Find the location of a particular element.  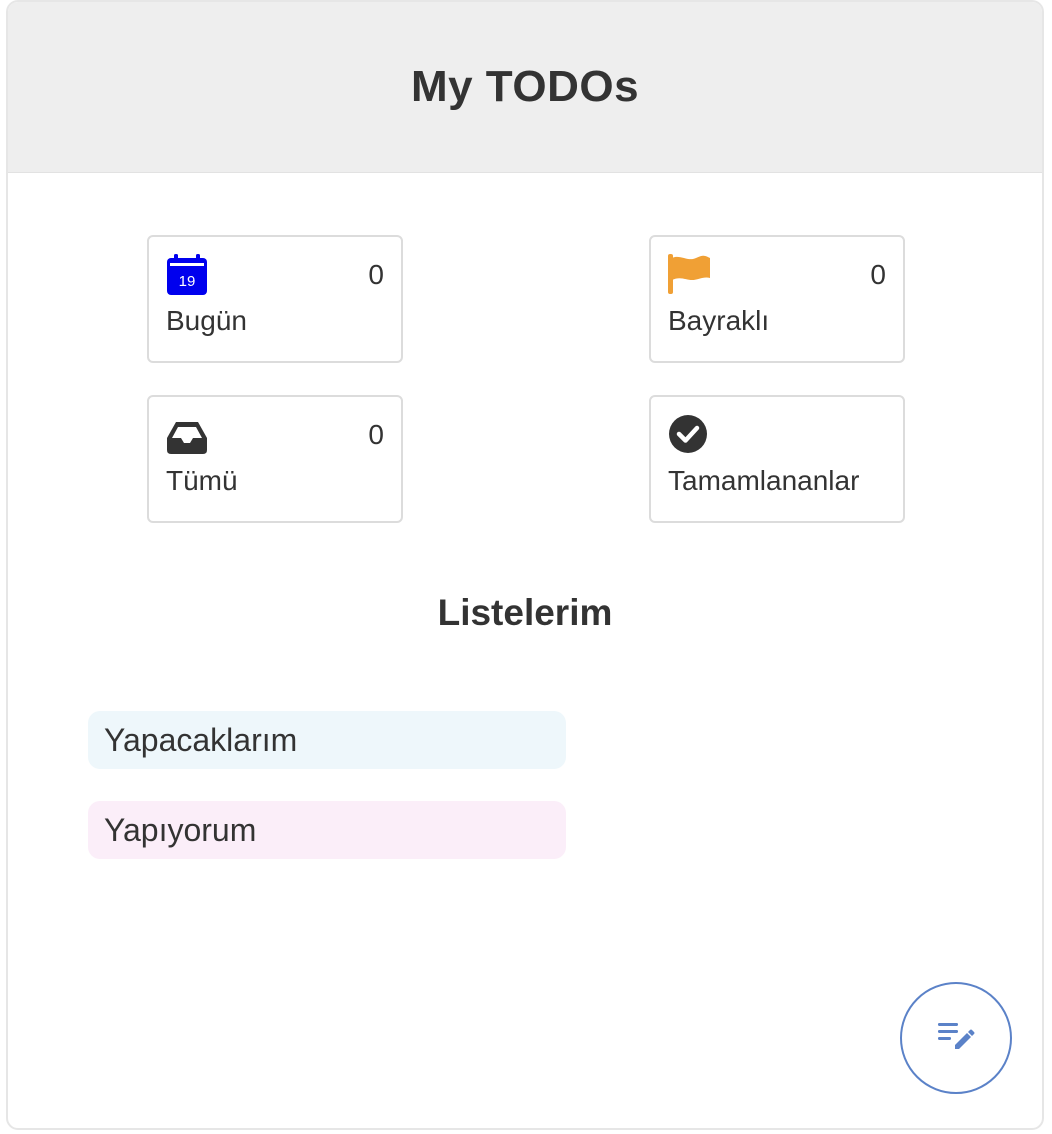

flag-icon is located at coordinates (689, 275).